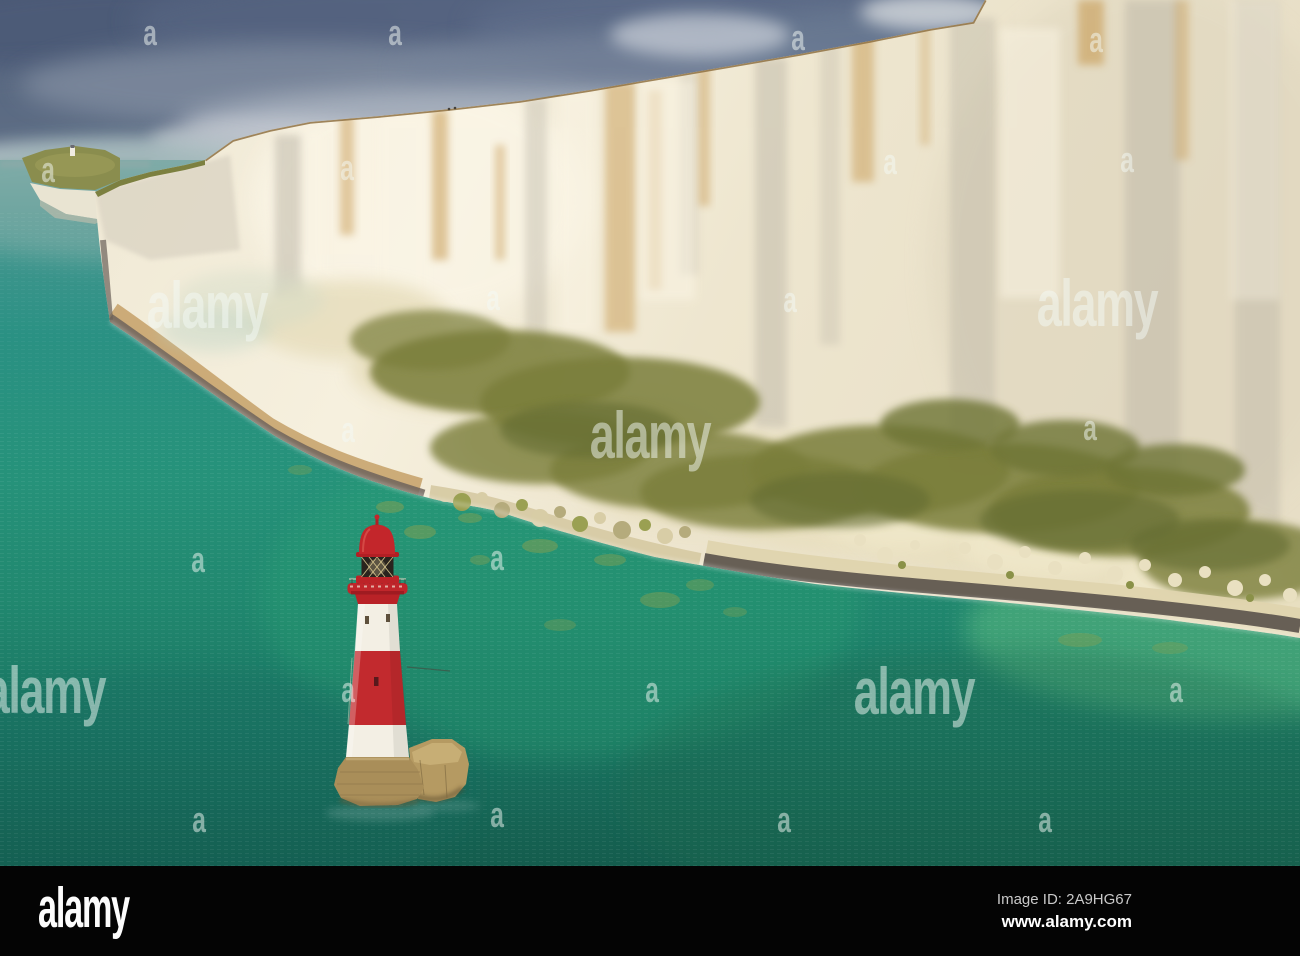 This screenshot has width=1300, height=956. What do you see at coordinates (215, 330) in the screenshot?
I see `shallow-water` at bounding box center [215, 330].